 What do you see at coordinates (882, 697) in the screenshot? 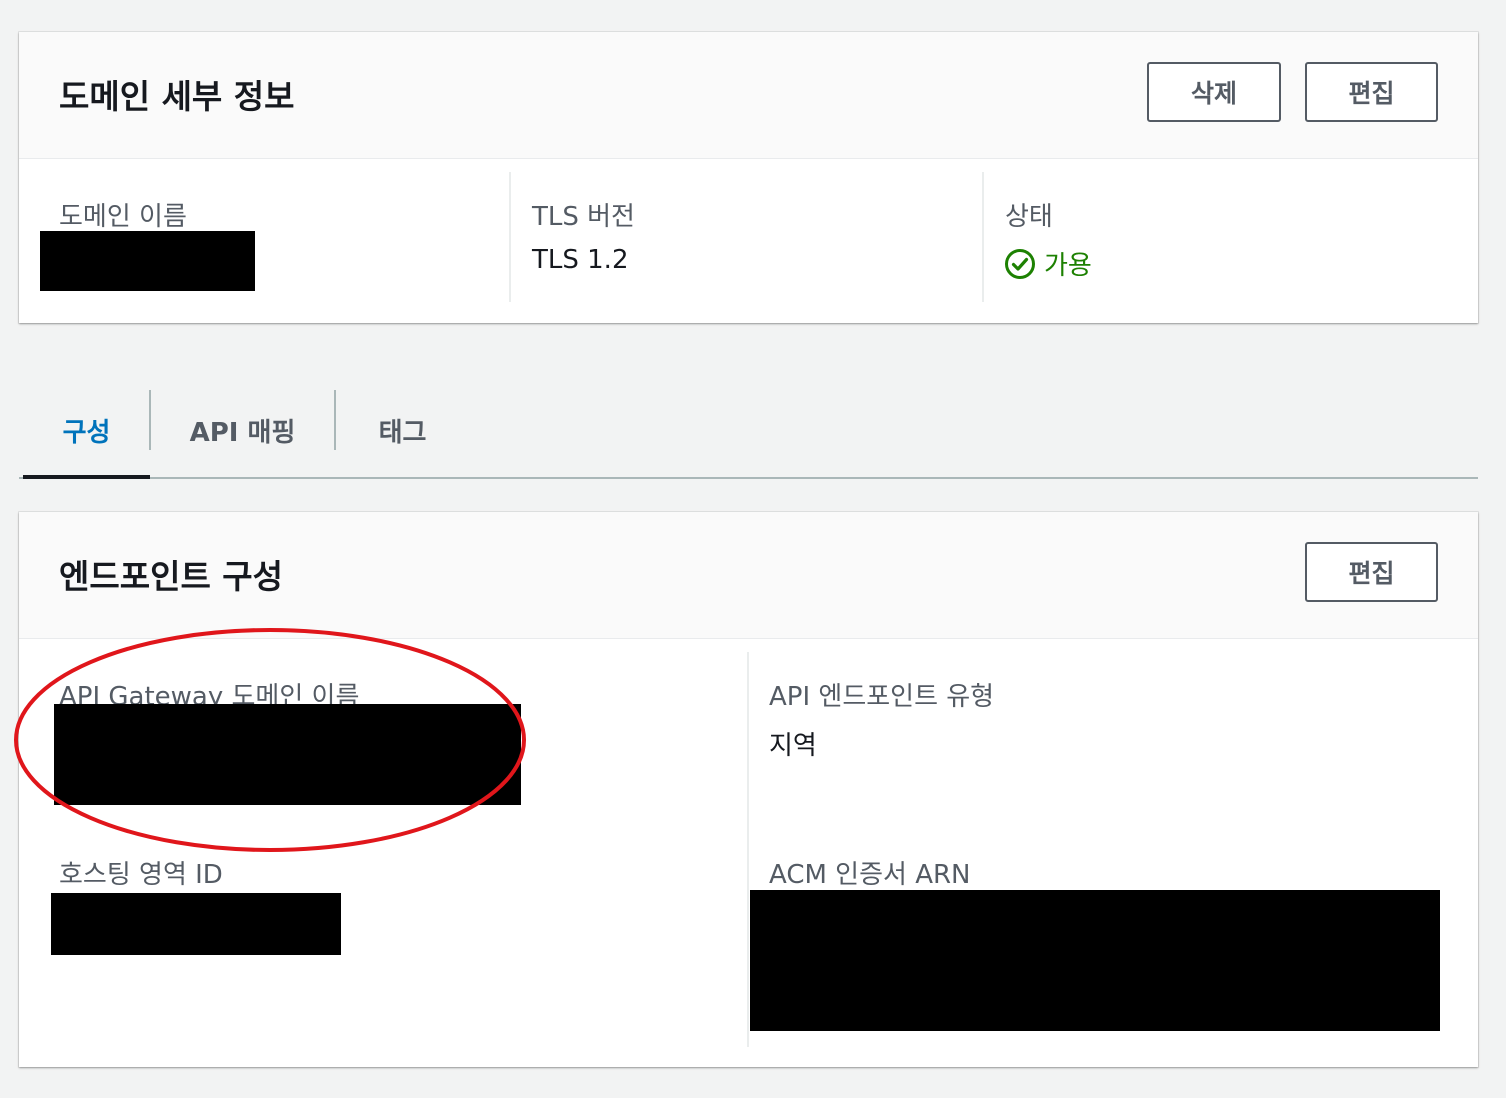
I see `api-endpoint-type-label: API 엔드포인트 유형` at bounding box center [882, 697].